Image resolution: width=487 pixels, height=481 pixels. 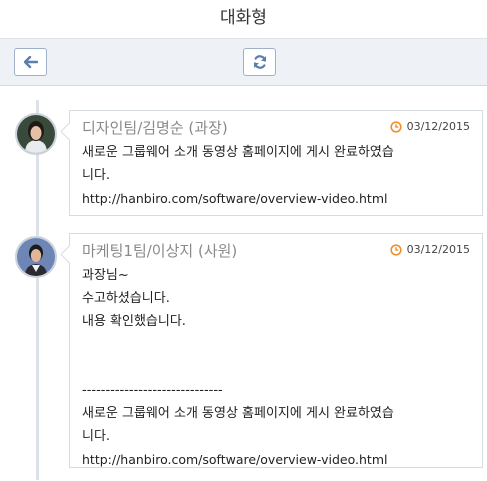 I want to click on refresh-button, so click(x=259, y=62).